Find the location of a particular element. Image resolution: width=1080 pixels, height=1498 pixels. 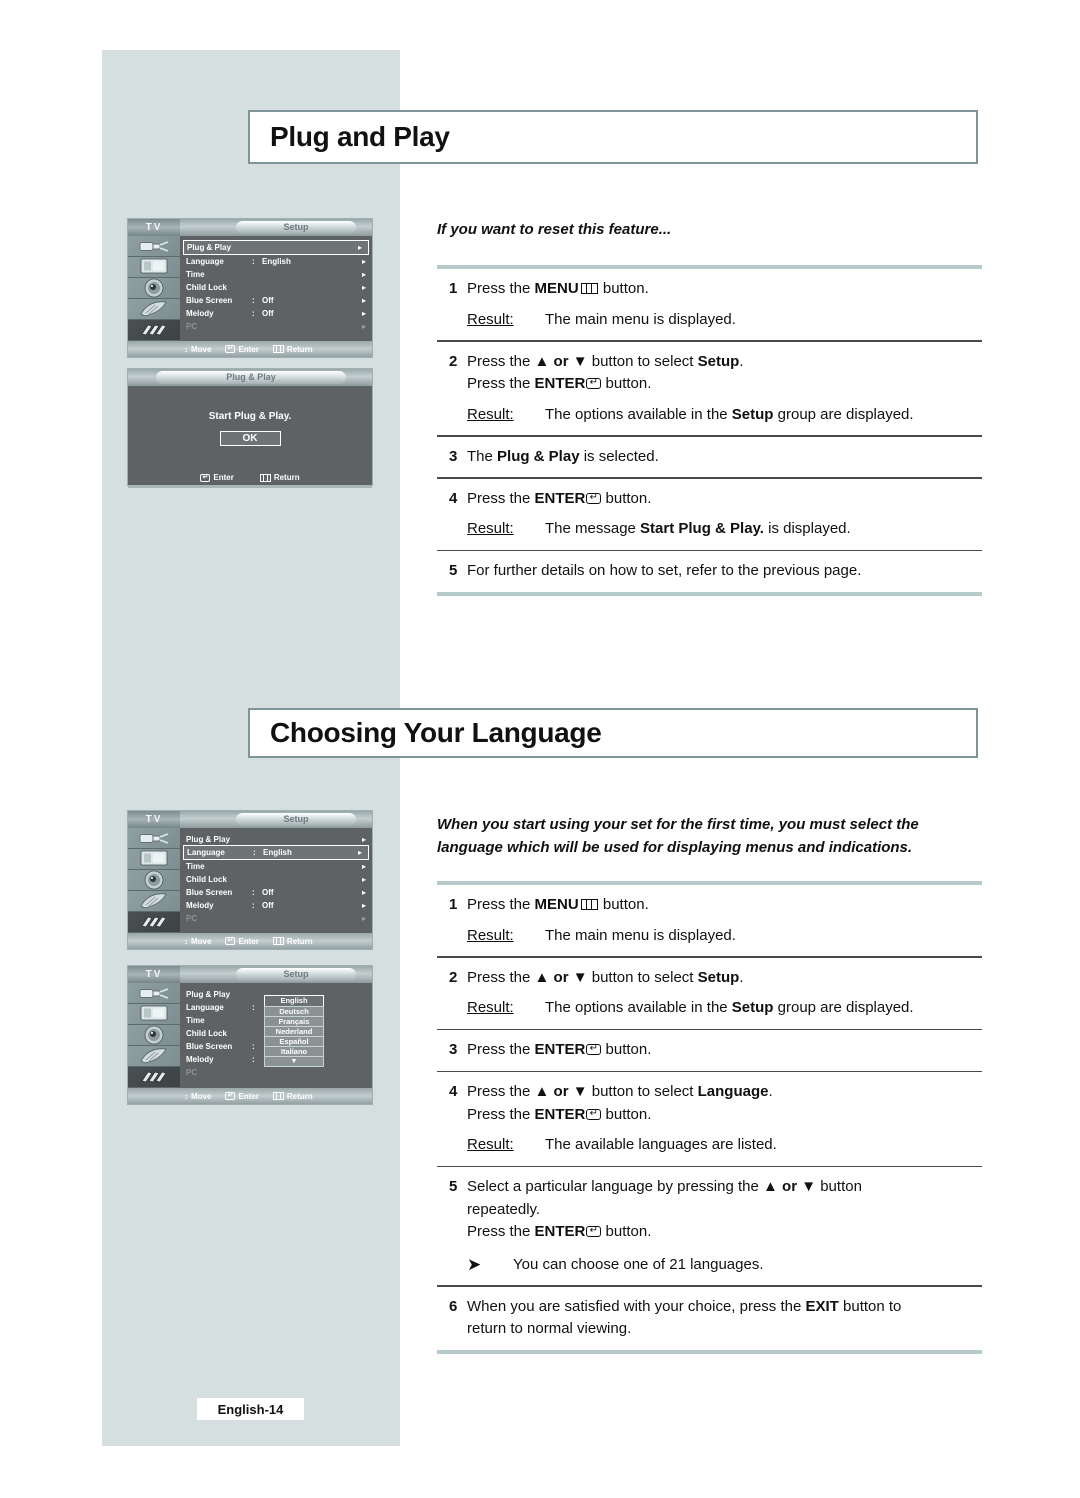

setup-label: Setup is located at coordinates (718, 361).